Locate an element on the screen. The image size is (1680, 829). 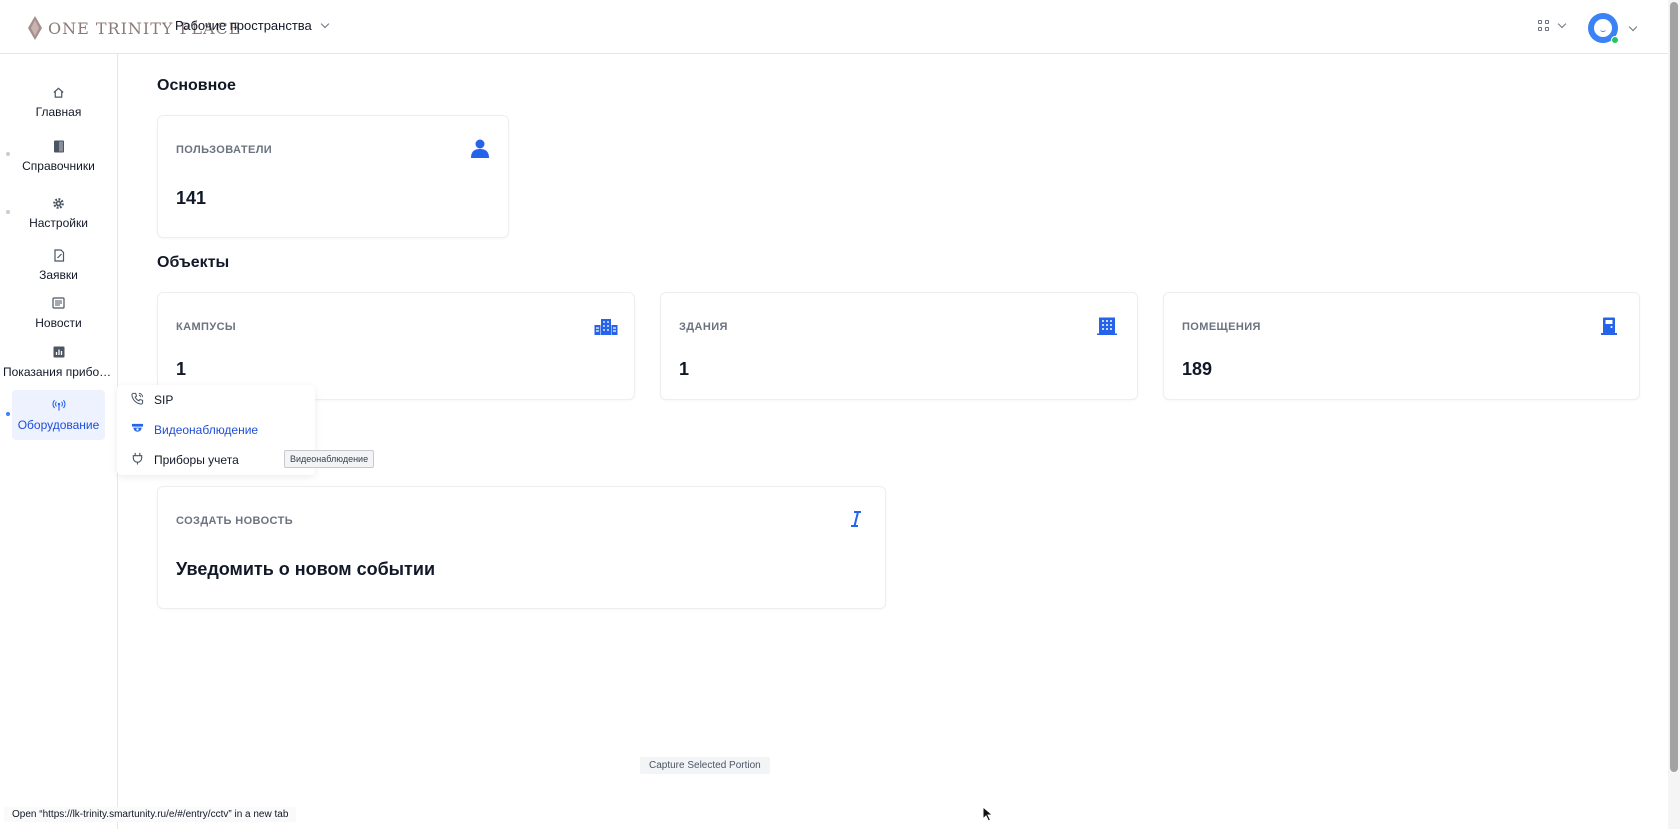
section-title-basic: Основное is located at coordinates (196, 85).